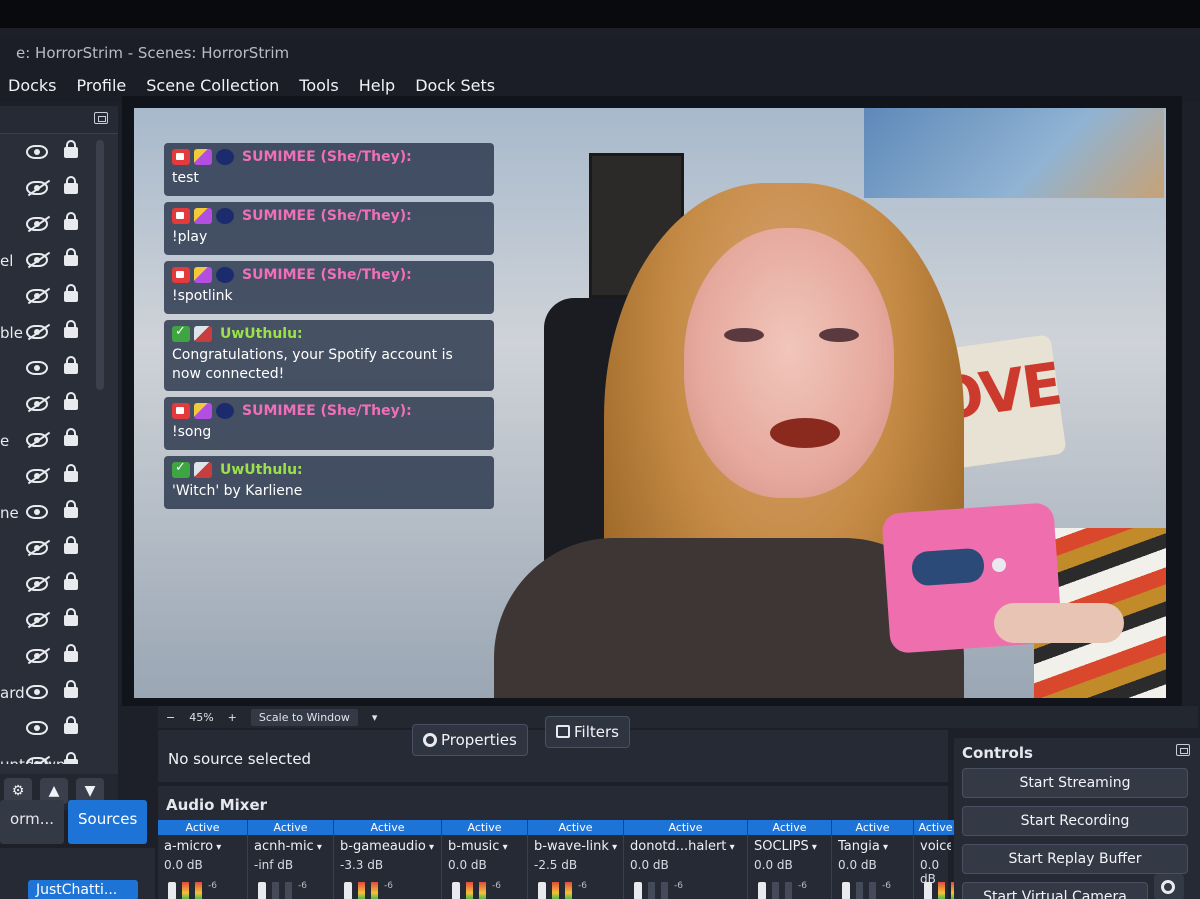  Describe the element at coordinates (212, 85) in the screenshot. I see `menu-scene-collection: Scene Collection` at that location.